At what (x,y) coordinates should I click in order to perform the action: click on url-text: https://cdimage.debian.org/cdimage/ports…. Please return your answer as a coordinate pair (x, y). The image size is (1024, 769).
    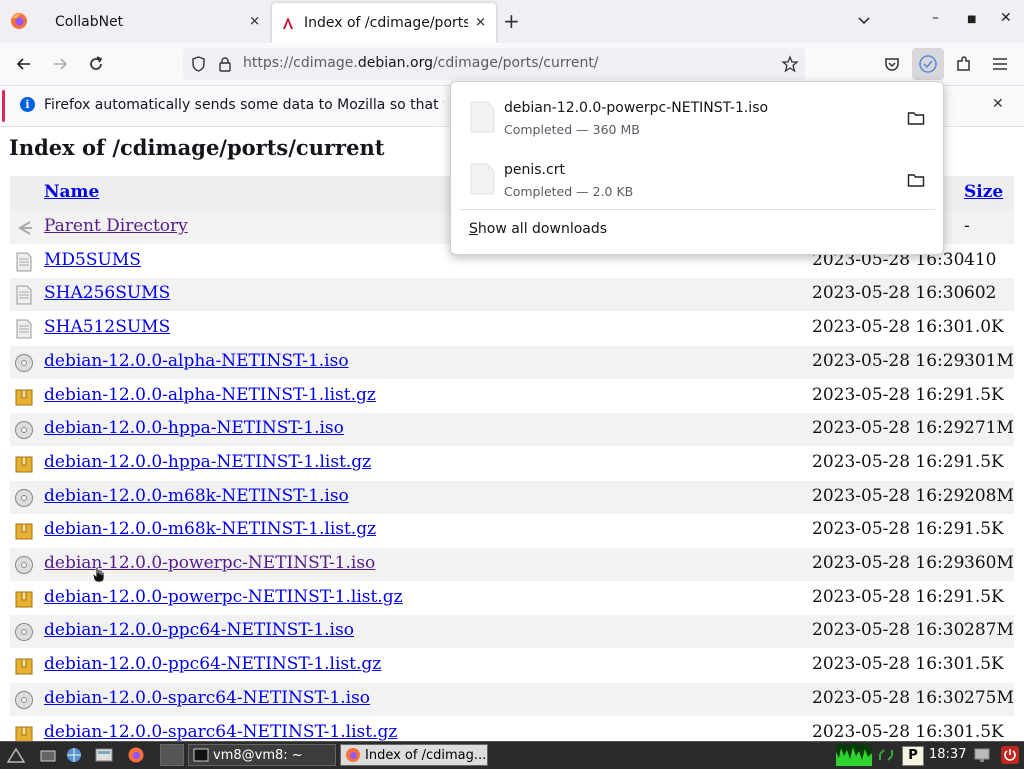
    Looking at the image, I should click on (421, 63).